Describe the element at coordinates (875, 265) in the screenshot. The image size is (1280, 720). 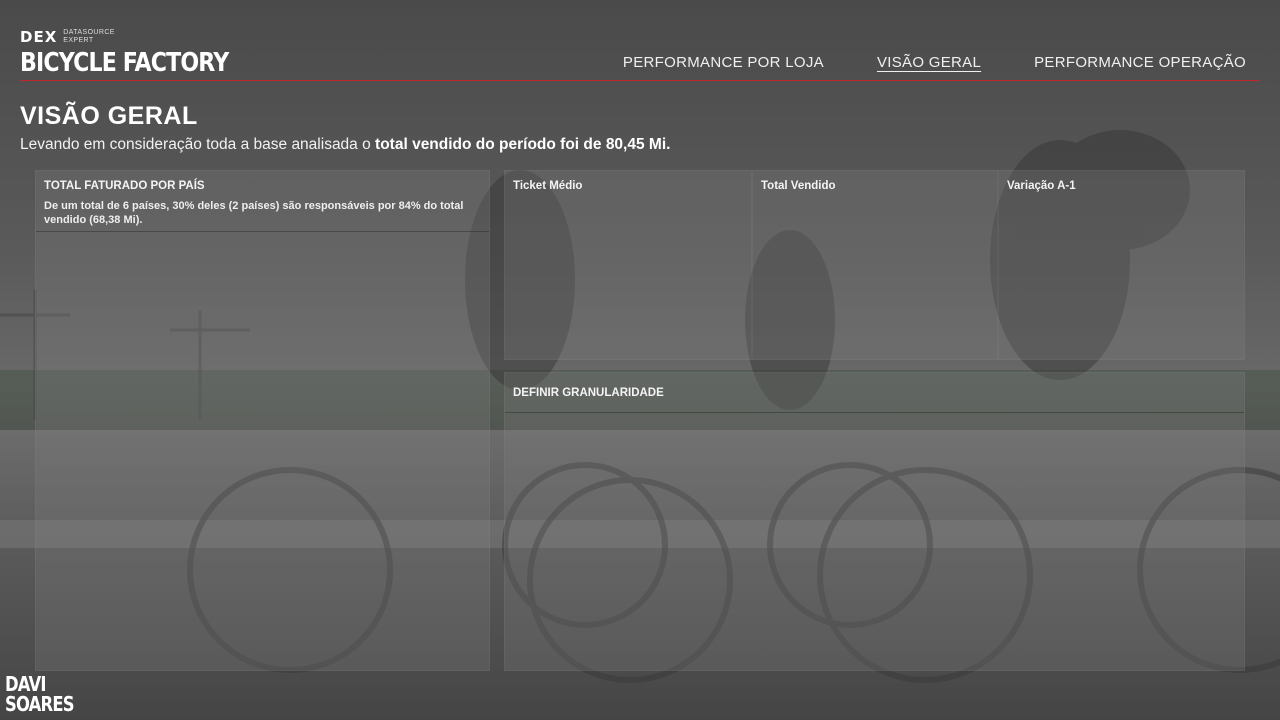
I see `total-vendido-card: Total Vendido` at that location.